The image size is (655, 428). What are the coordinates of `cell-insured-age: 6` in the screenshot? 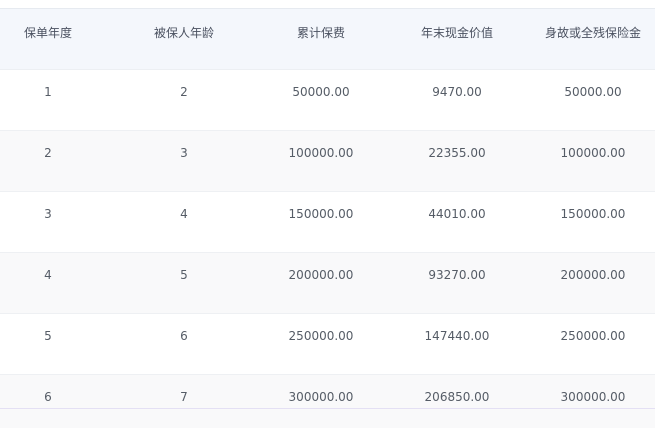 It's located at (184, 336).